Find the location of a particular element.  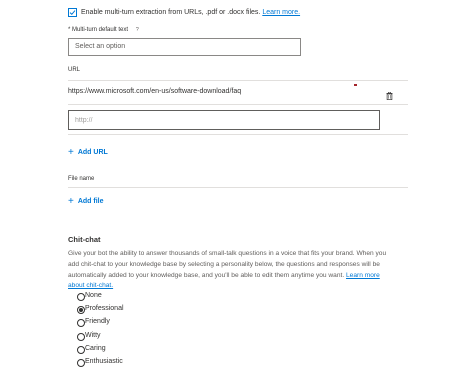

default-text-label: * Multi-turn default text is located at coordinates (98, 30).